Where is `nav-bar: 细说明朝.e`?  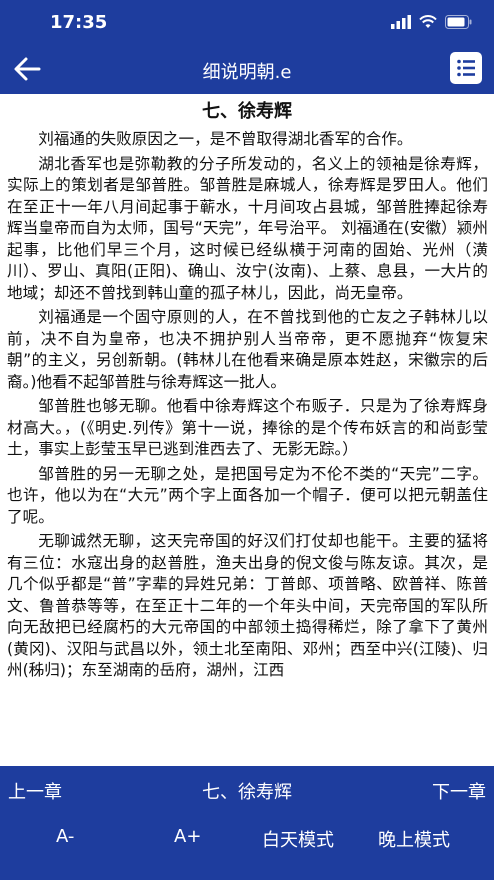 nav-bar: 细说明朝.e is located at coordinates (247, 69).